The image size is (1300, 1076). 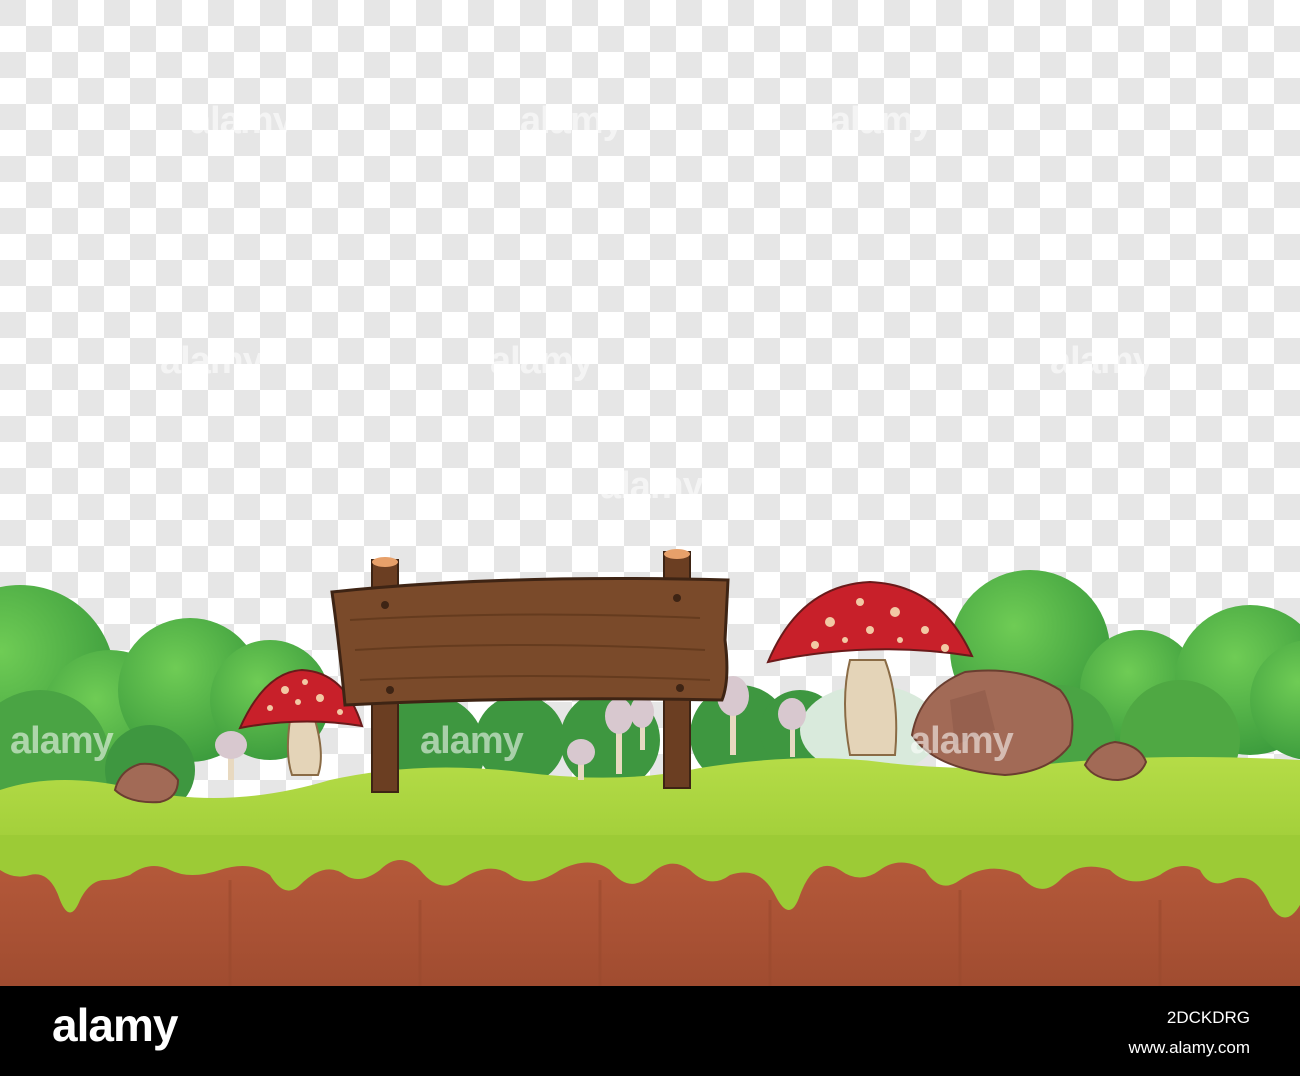 What do you see at coordinates (1189, 1047) in the screenshot?
I see `site-url-label: www.alamy.com` at bounding box center [1189, 1047].